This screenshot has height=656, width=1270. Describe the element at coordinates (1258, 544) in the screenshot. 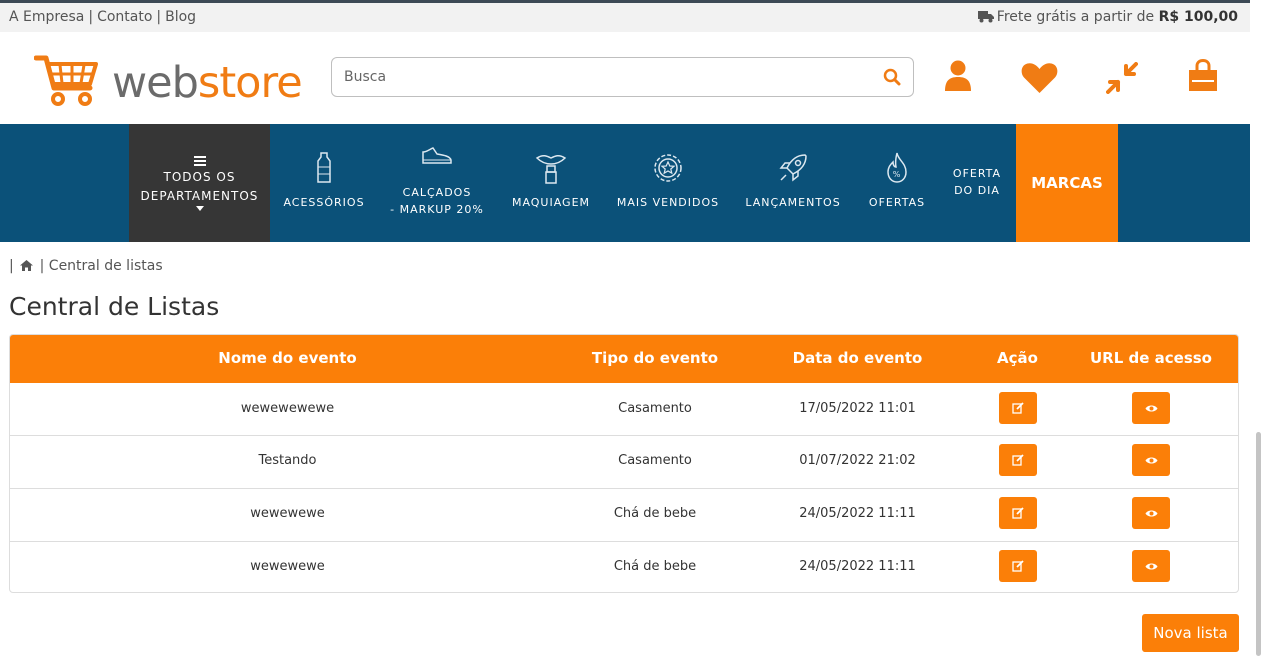

I see `scrollbar-thumb` at that location.